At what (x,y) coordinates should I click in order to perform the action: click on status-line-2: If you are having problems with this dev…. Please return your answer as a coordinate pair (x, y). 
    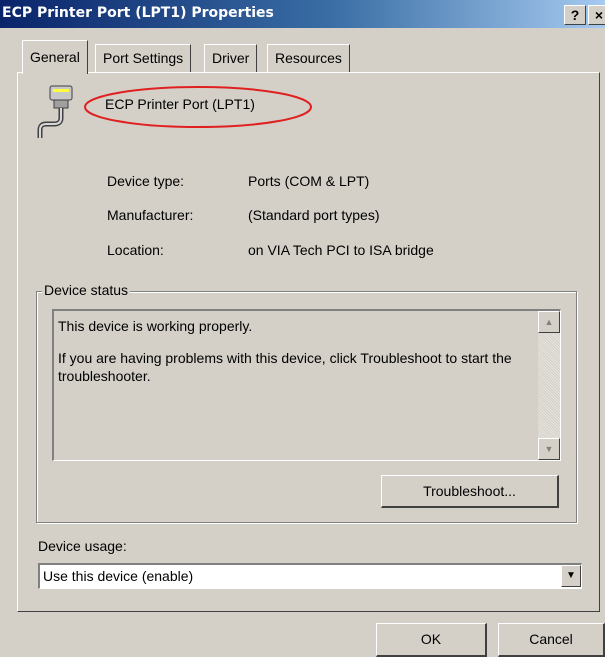
    Looking at the image, I should click on (285, 367).